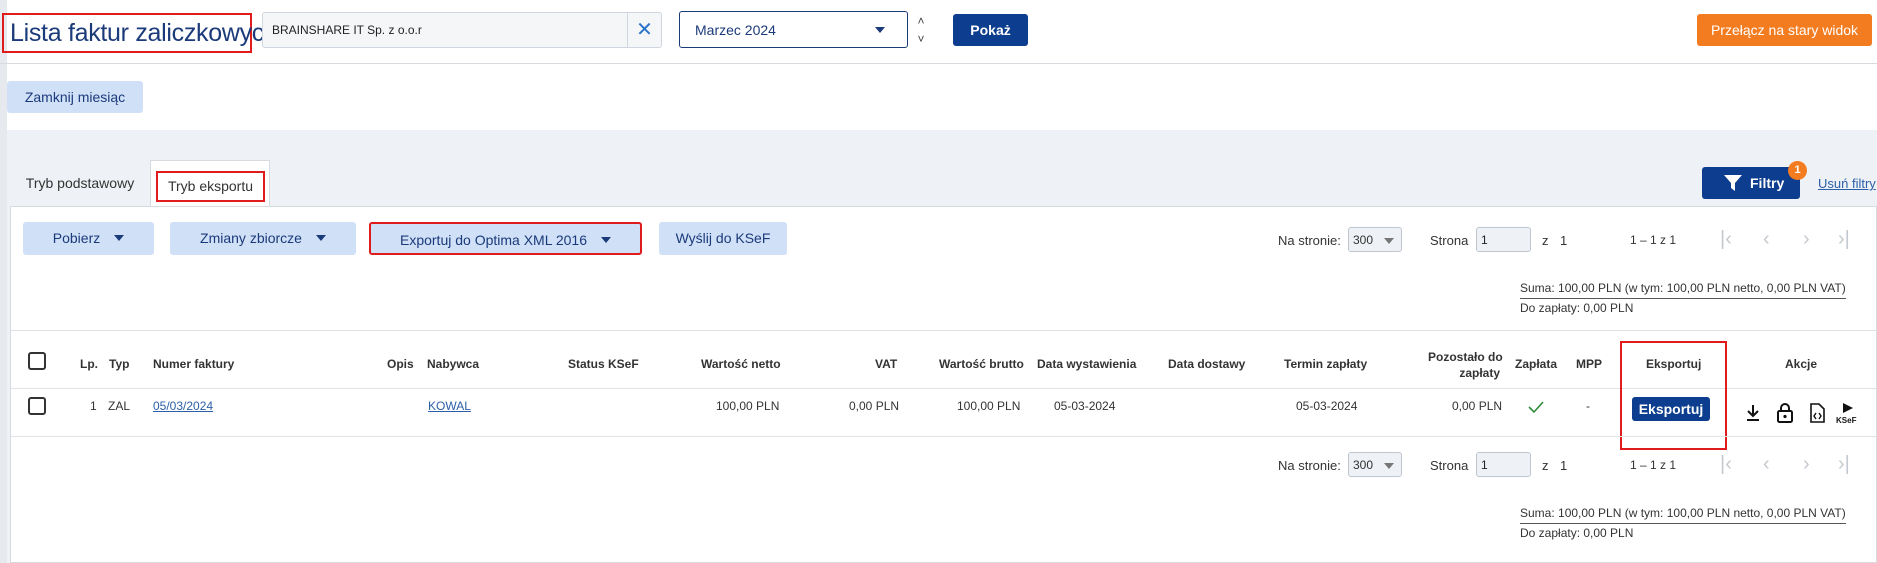  What do you see at coordinates (1363, 465) in the screenshot?
I see `per-page-value-bottom: 300` at bounding box center [1363, 465].